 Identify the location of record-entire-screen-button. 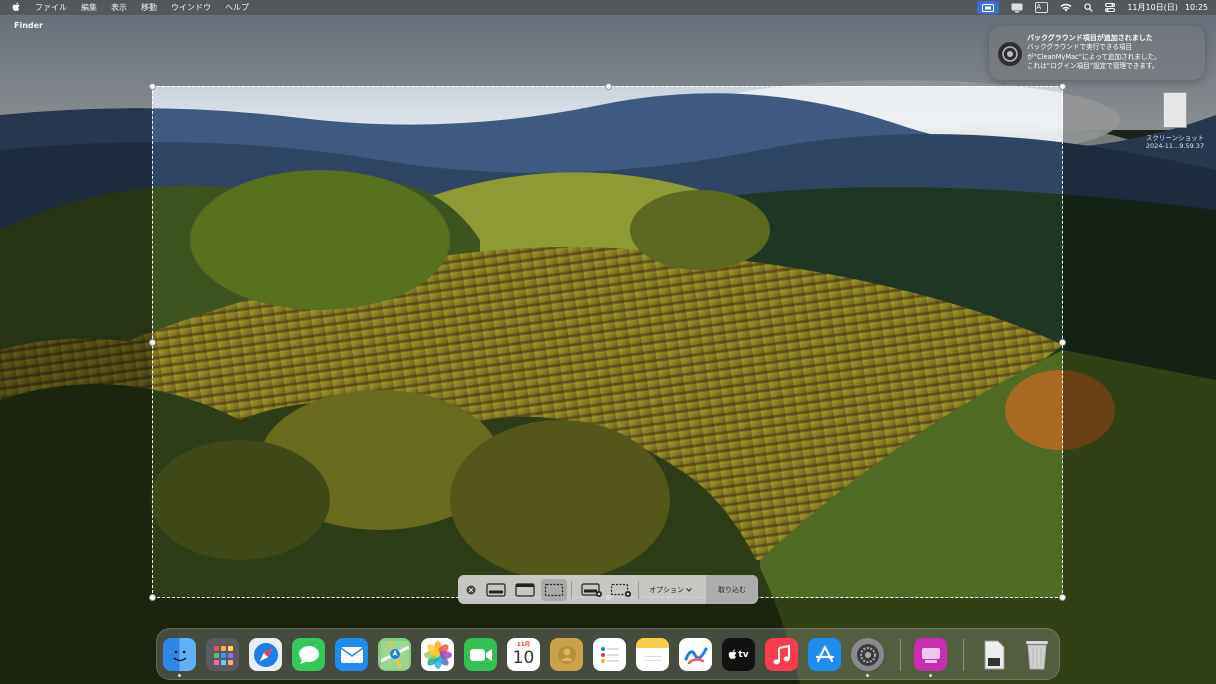
(592, 590).